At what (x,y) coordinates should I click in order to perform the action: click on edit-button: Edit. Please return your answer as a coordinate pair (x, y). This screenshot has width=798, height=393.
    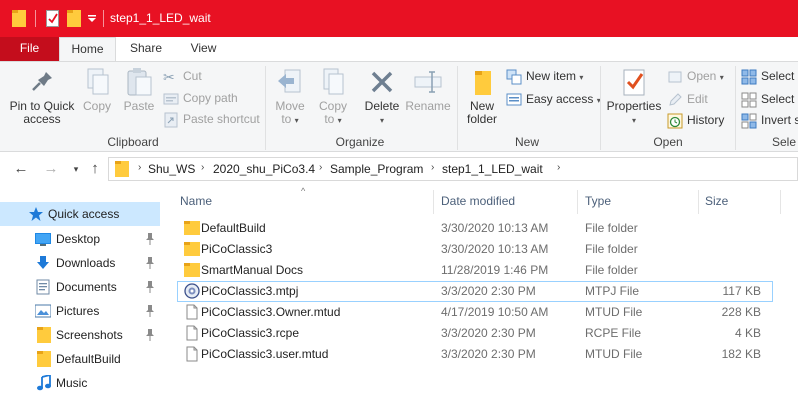
    Looking at the image, I should click on (687, 99).